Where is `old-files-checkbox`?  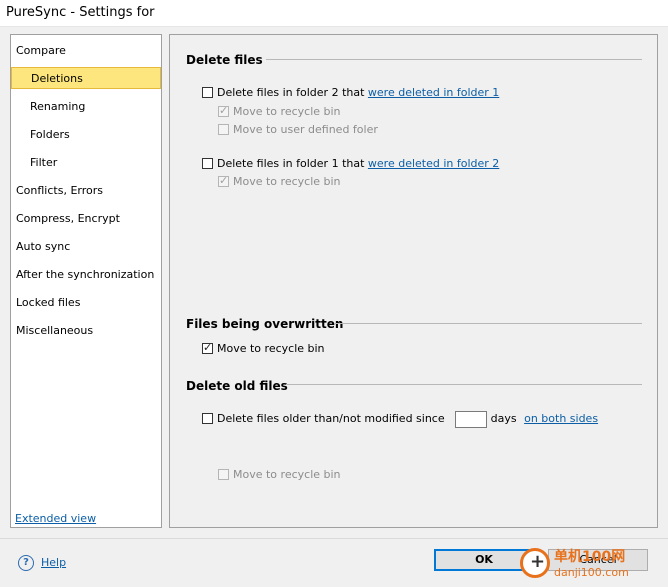
old-files-checkbox is located at coordinates (207, 418).